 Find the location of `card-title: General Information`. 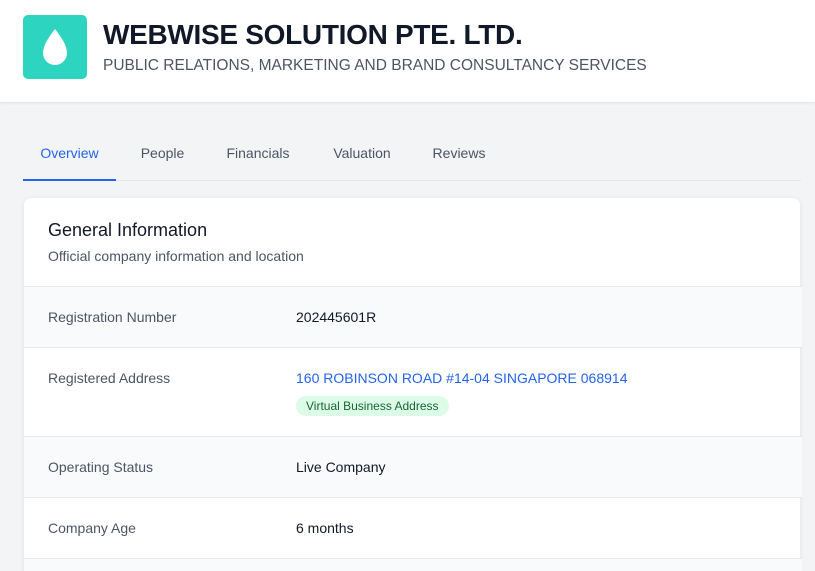

card-title: General Information is located at coordinates (128, 230).